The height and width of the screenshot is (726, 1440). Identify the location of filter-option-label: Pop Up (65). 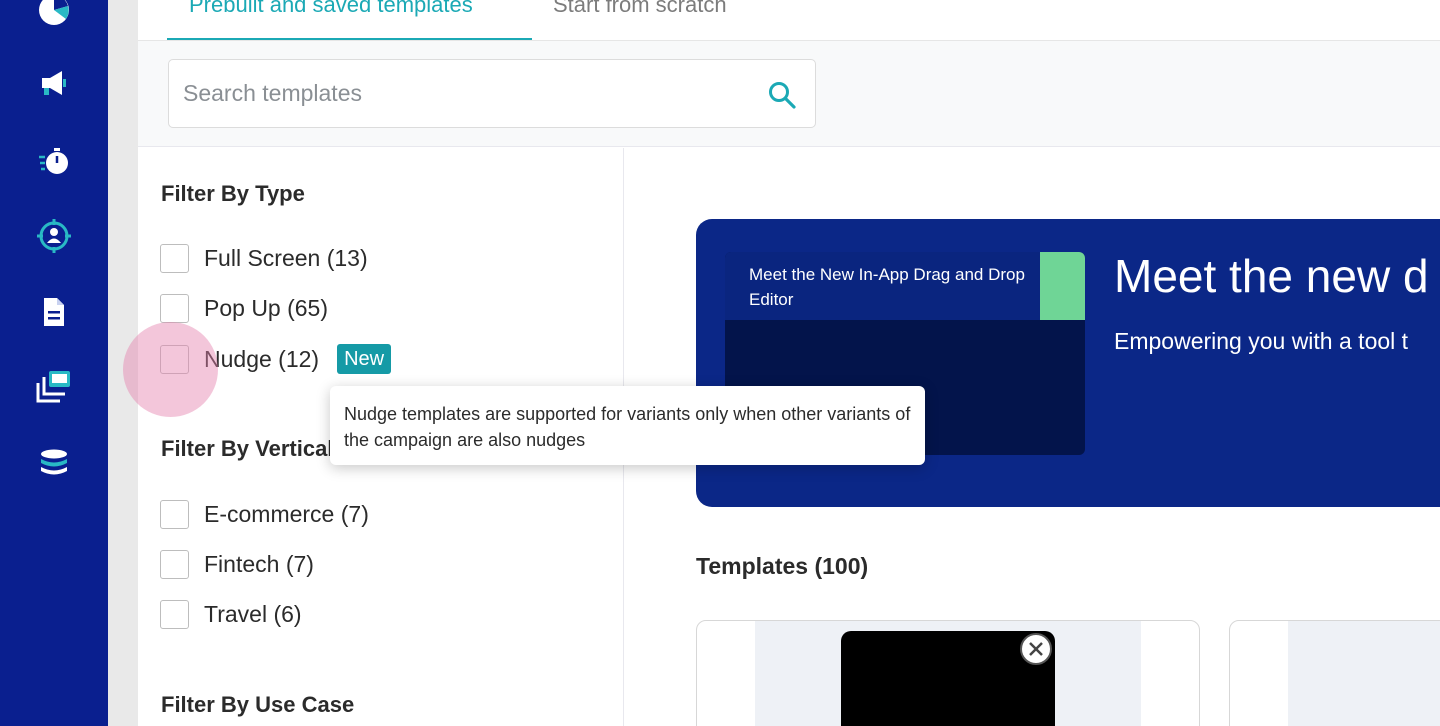
(266, 307).